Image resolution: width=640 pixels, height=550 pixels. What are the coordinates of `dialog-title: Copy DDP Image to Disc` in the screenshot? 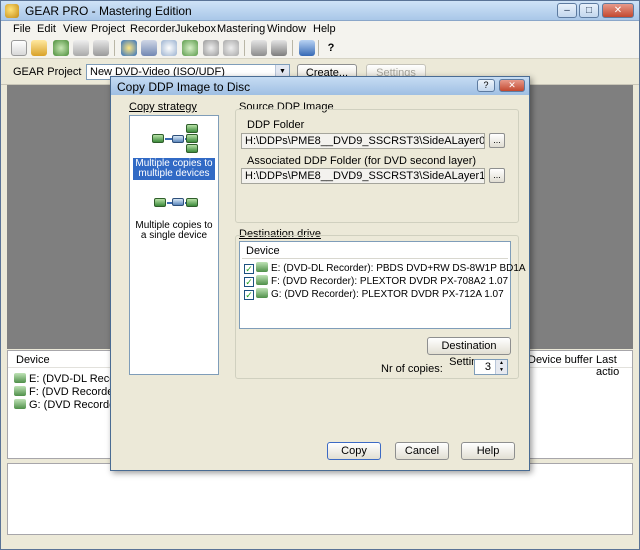 It's located at (184, 87).